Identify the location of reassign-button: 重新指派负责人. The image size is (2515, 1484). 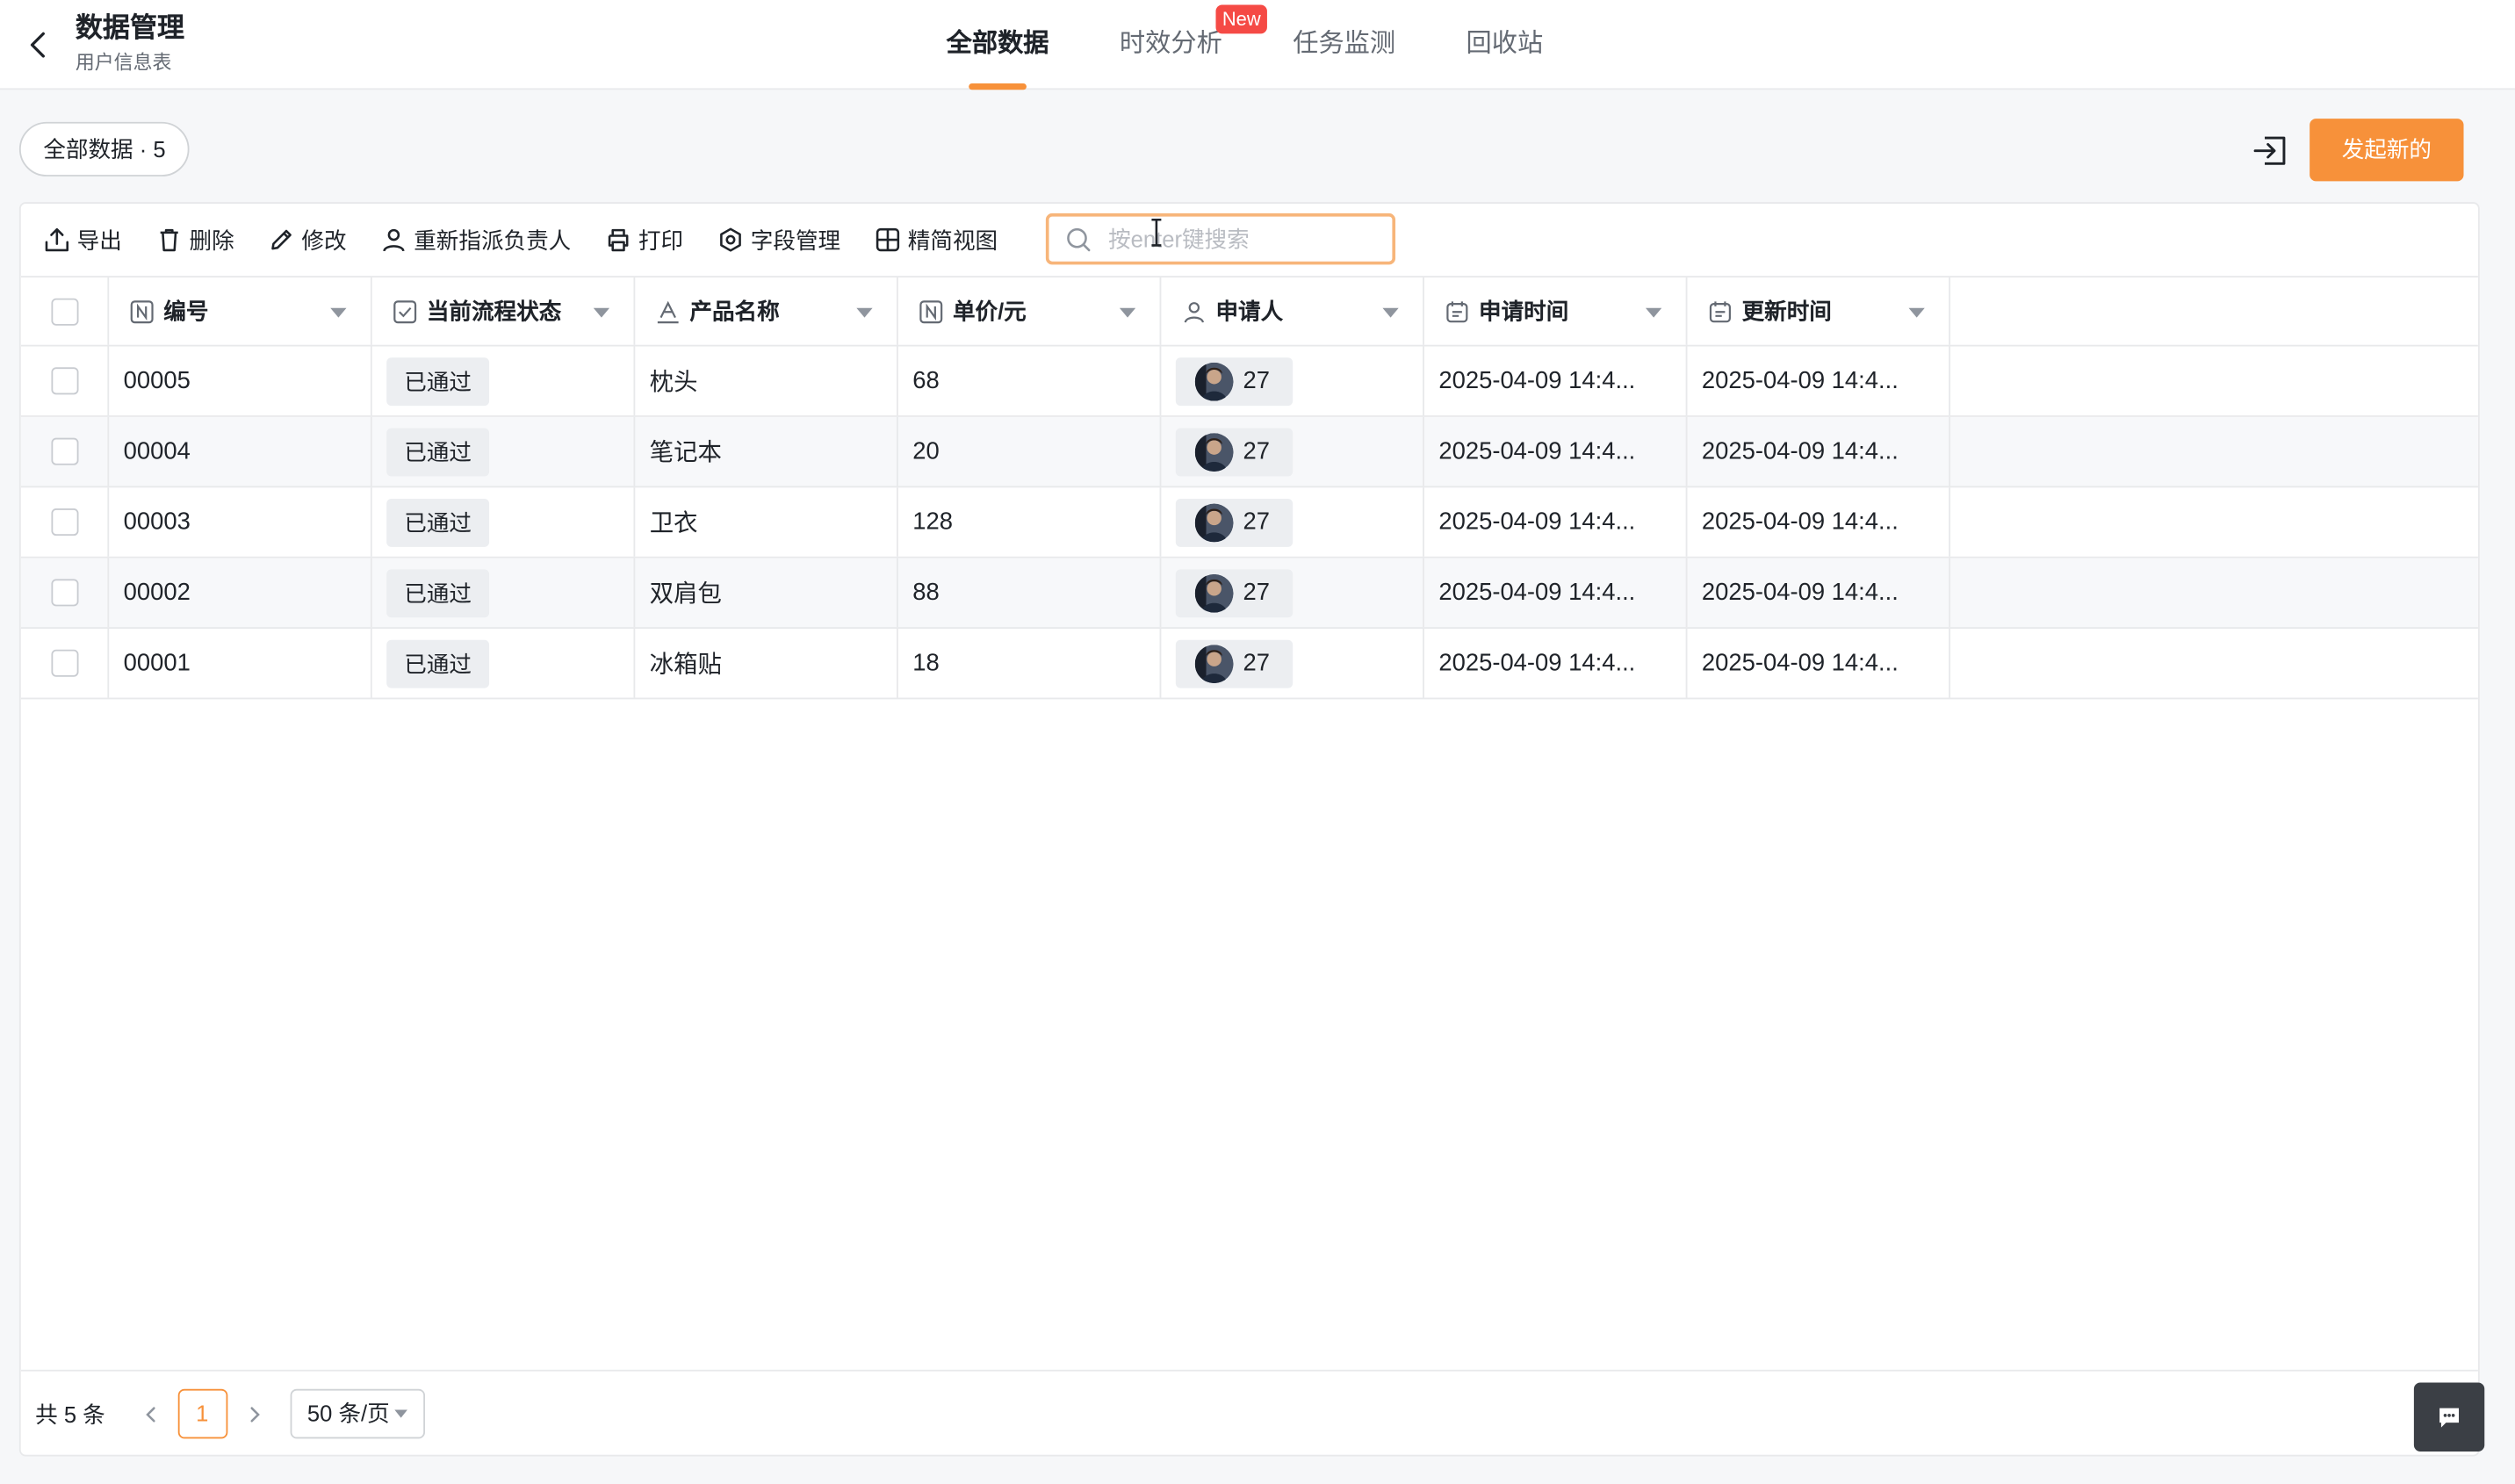
(475, 239).